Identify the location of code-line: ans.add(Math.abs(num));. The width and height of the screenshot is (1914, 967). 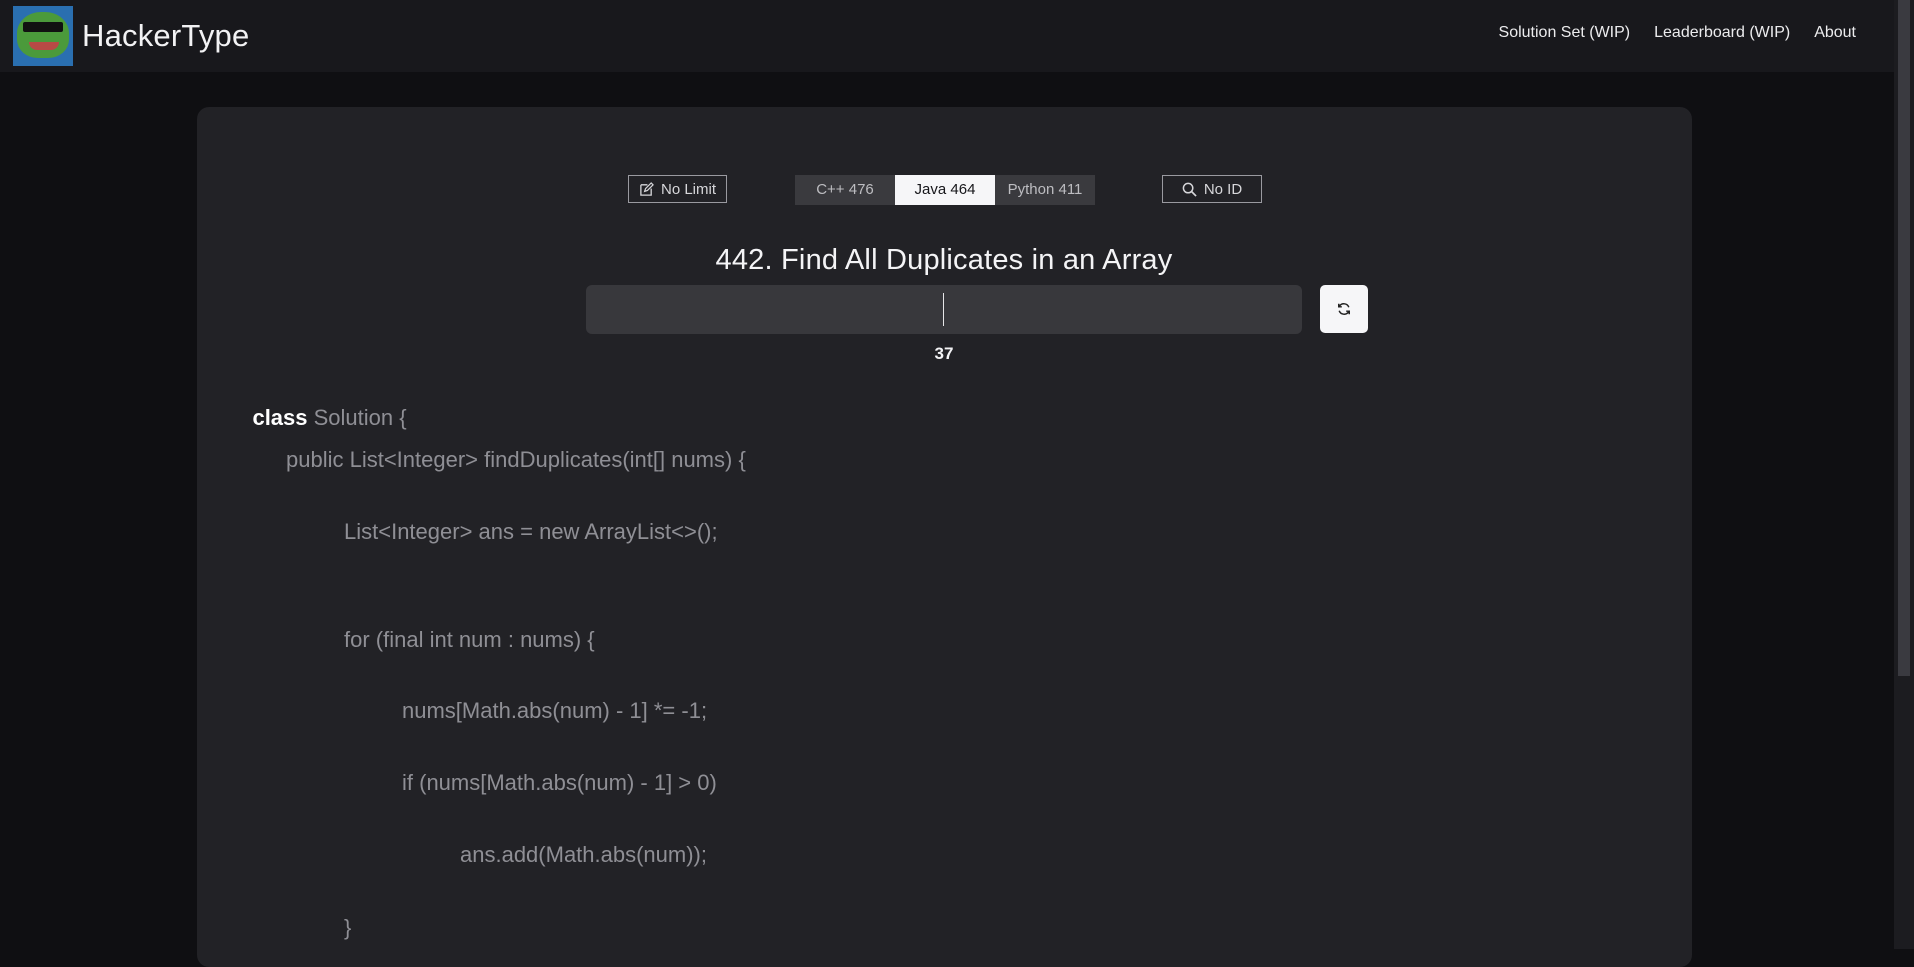
(583, 854).